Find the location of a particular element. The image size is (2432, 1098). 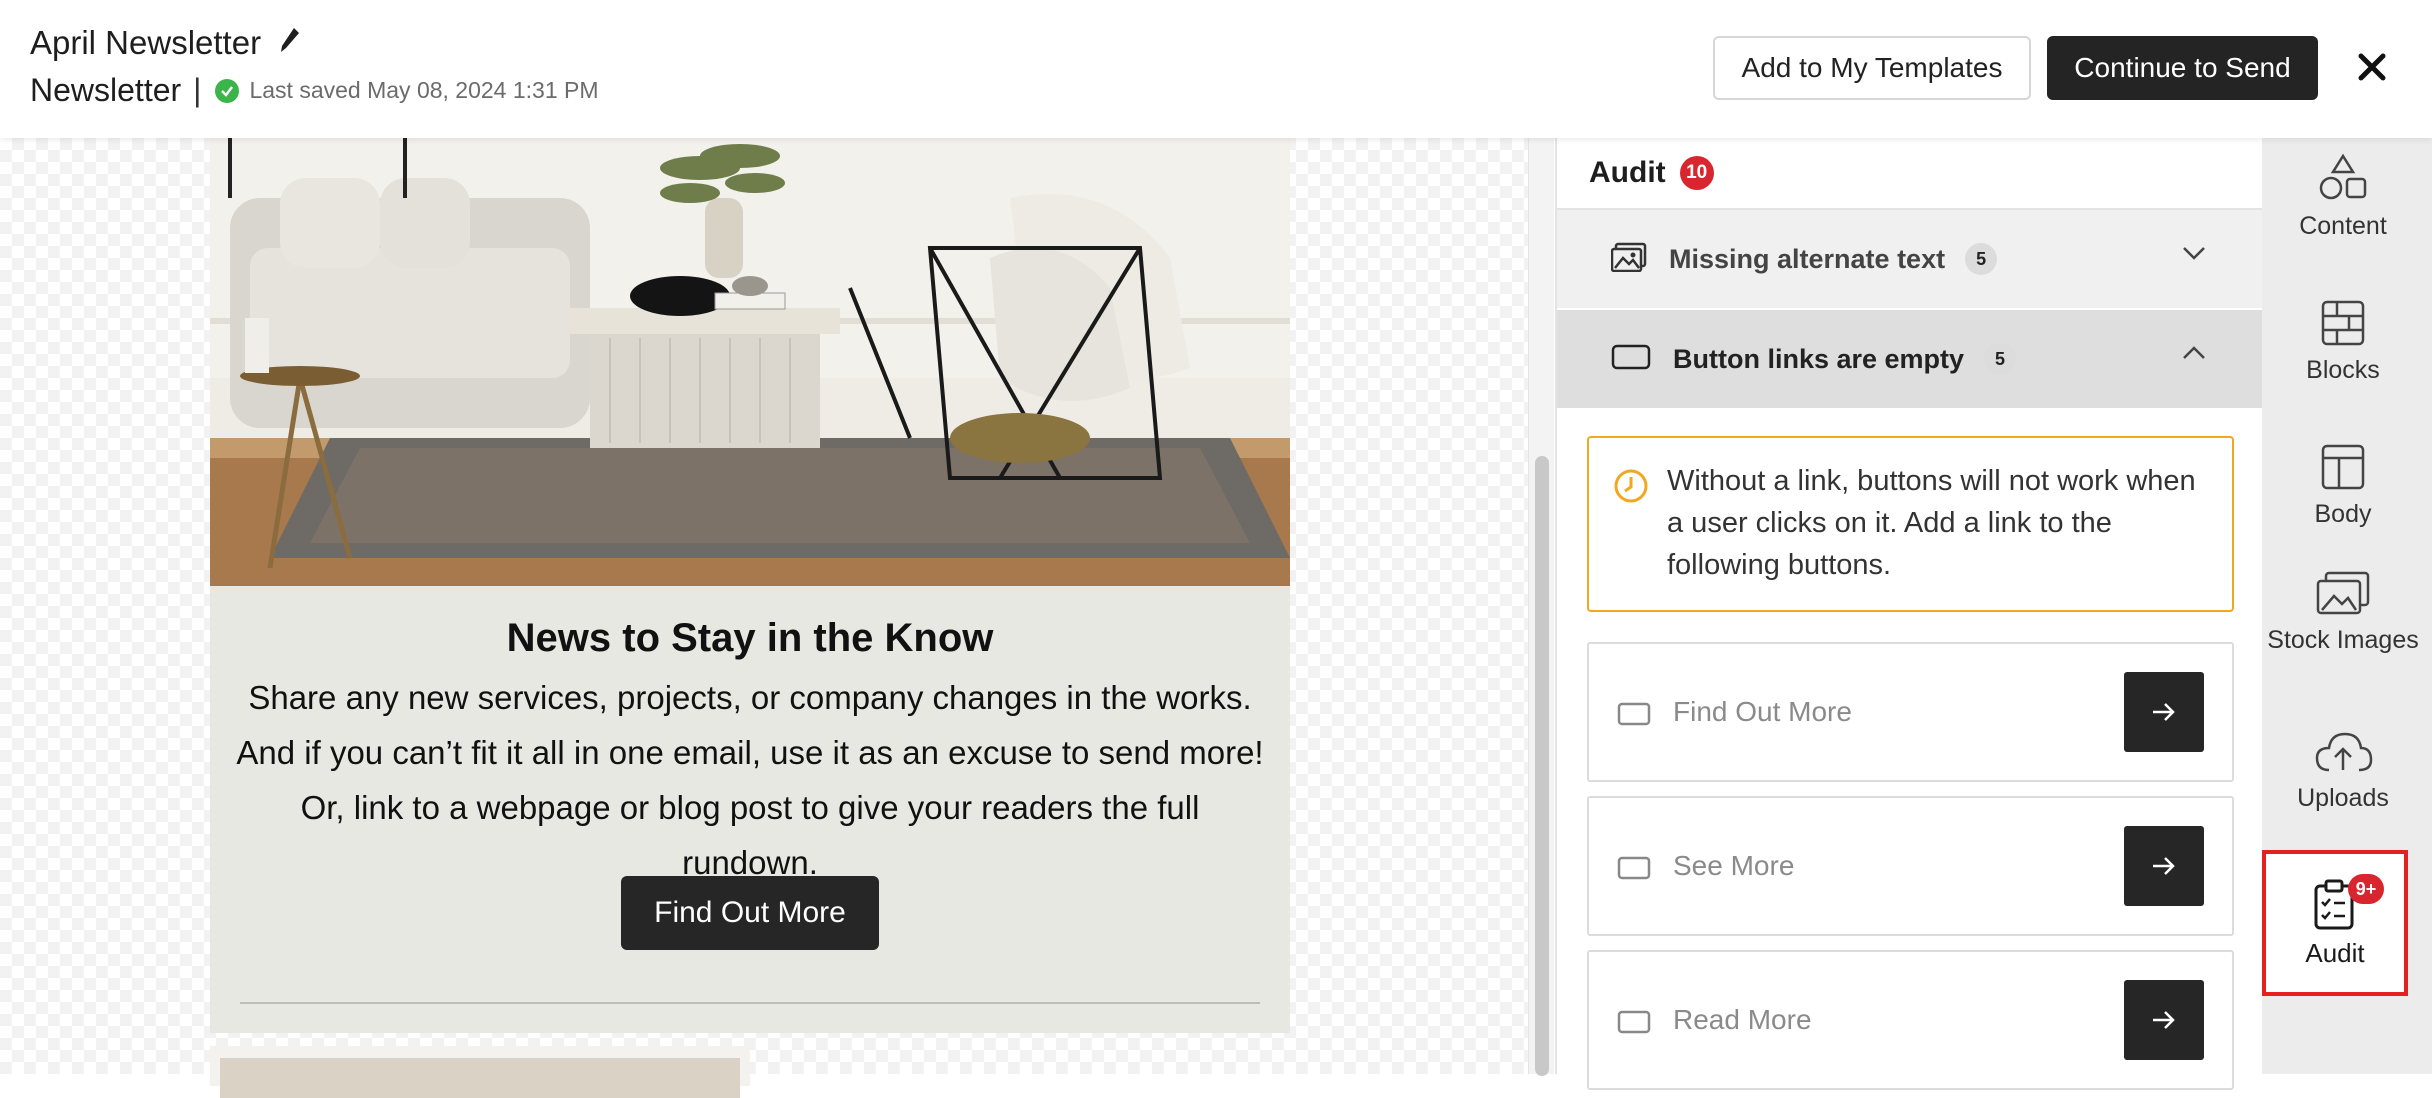

image-icon is located at coordinates (1628, 259).